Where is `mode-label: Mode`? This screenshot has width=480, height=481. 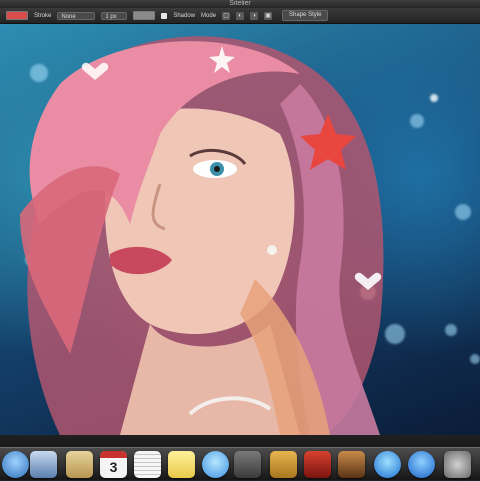 mode-label: Mode is located at coordinates (209, 15).